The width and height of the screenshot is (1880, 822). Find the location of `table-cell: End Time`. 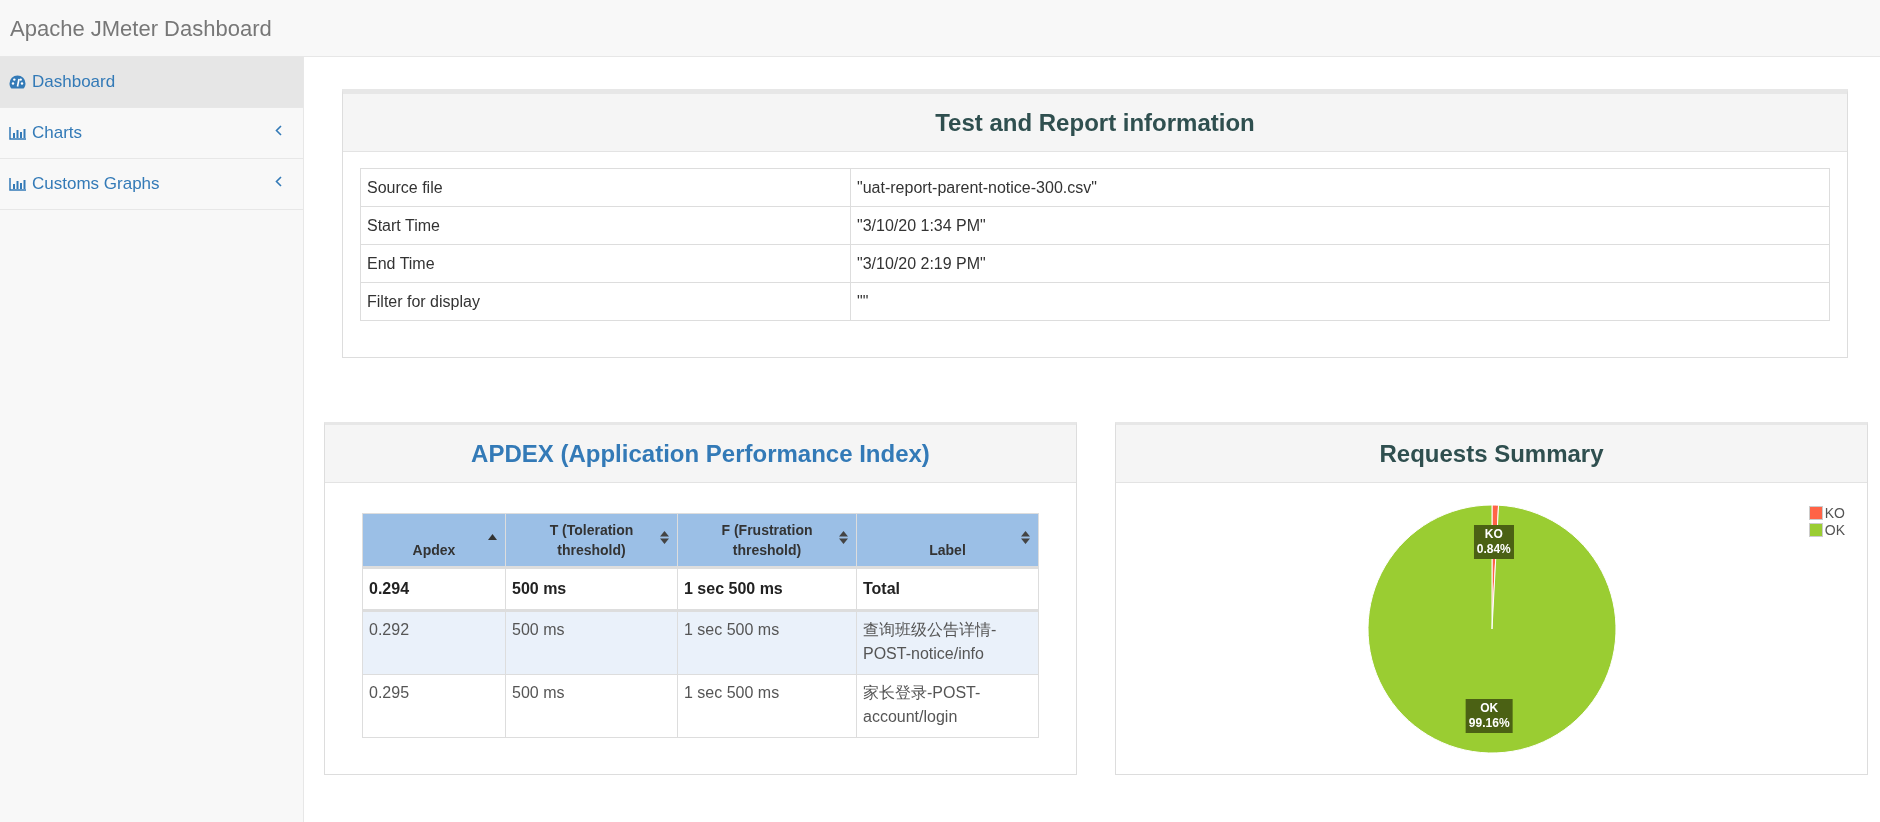

table-cell: End Time is located at coordinates (605, 263).